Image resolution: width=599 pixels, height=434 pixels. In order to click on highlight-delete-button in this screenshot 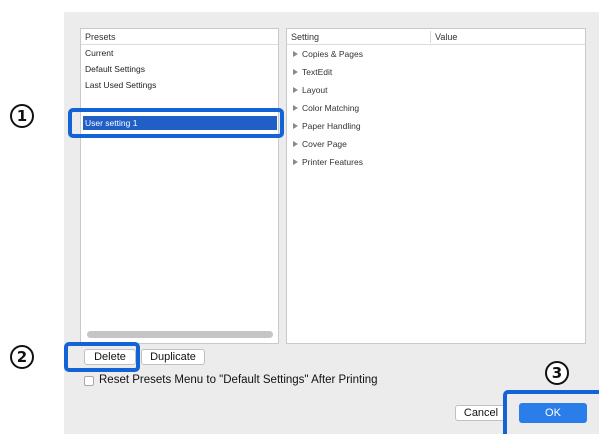, I will do `click(102, 357)`.